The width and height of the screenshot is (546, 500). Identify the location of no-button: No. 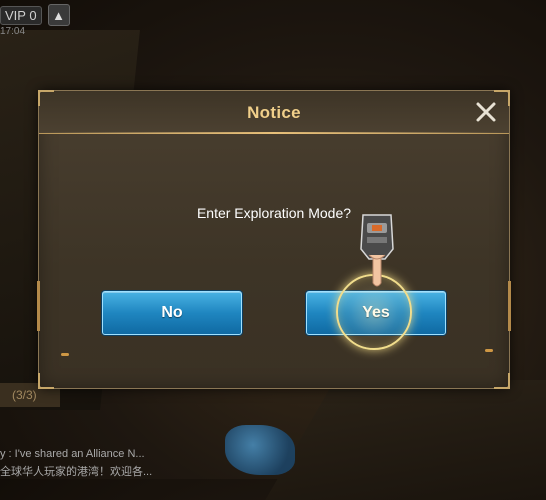
(172, 313).